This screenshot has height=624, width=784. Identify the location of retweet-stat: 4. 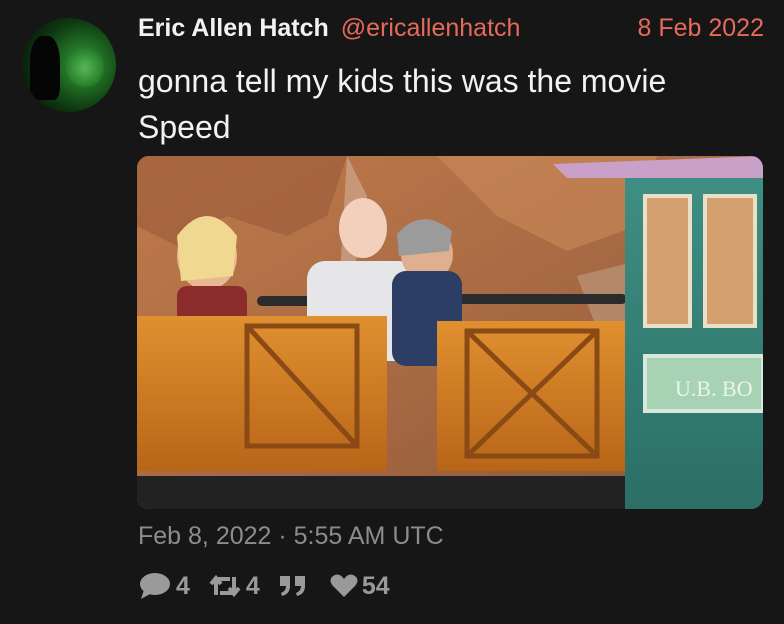
(234, 586).